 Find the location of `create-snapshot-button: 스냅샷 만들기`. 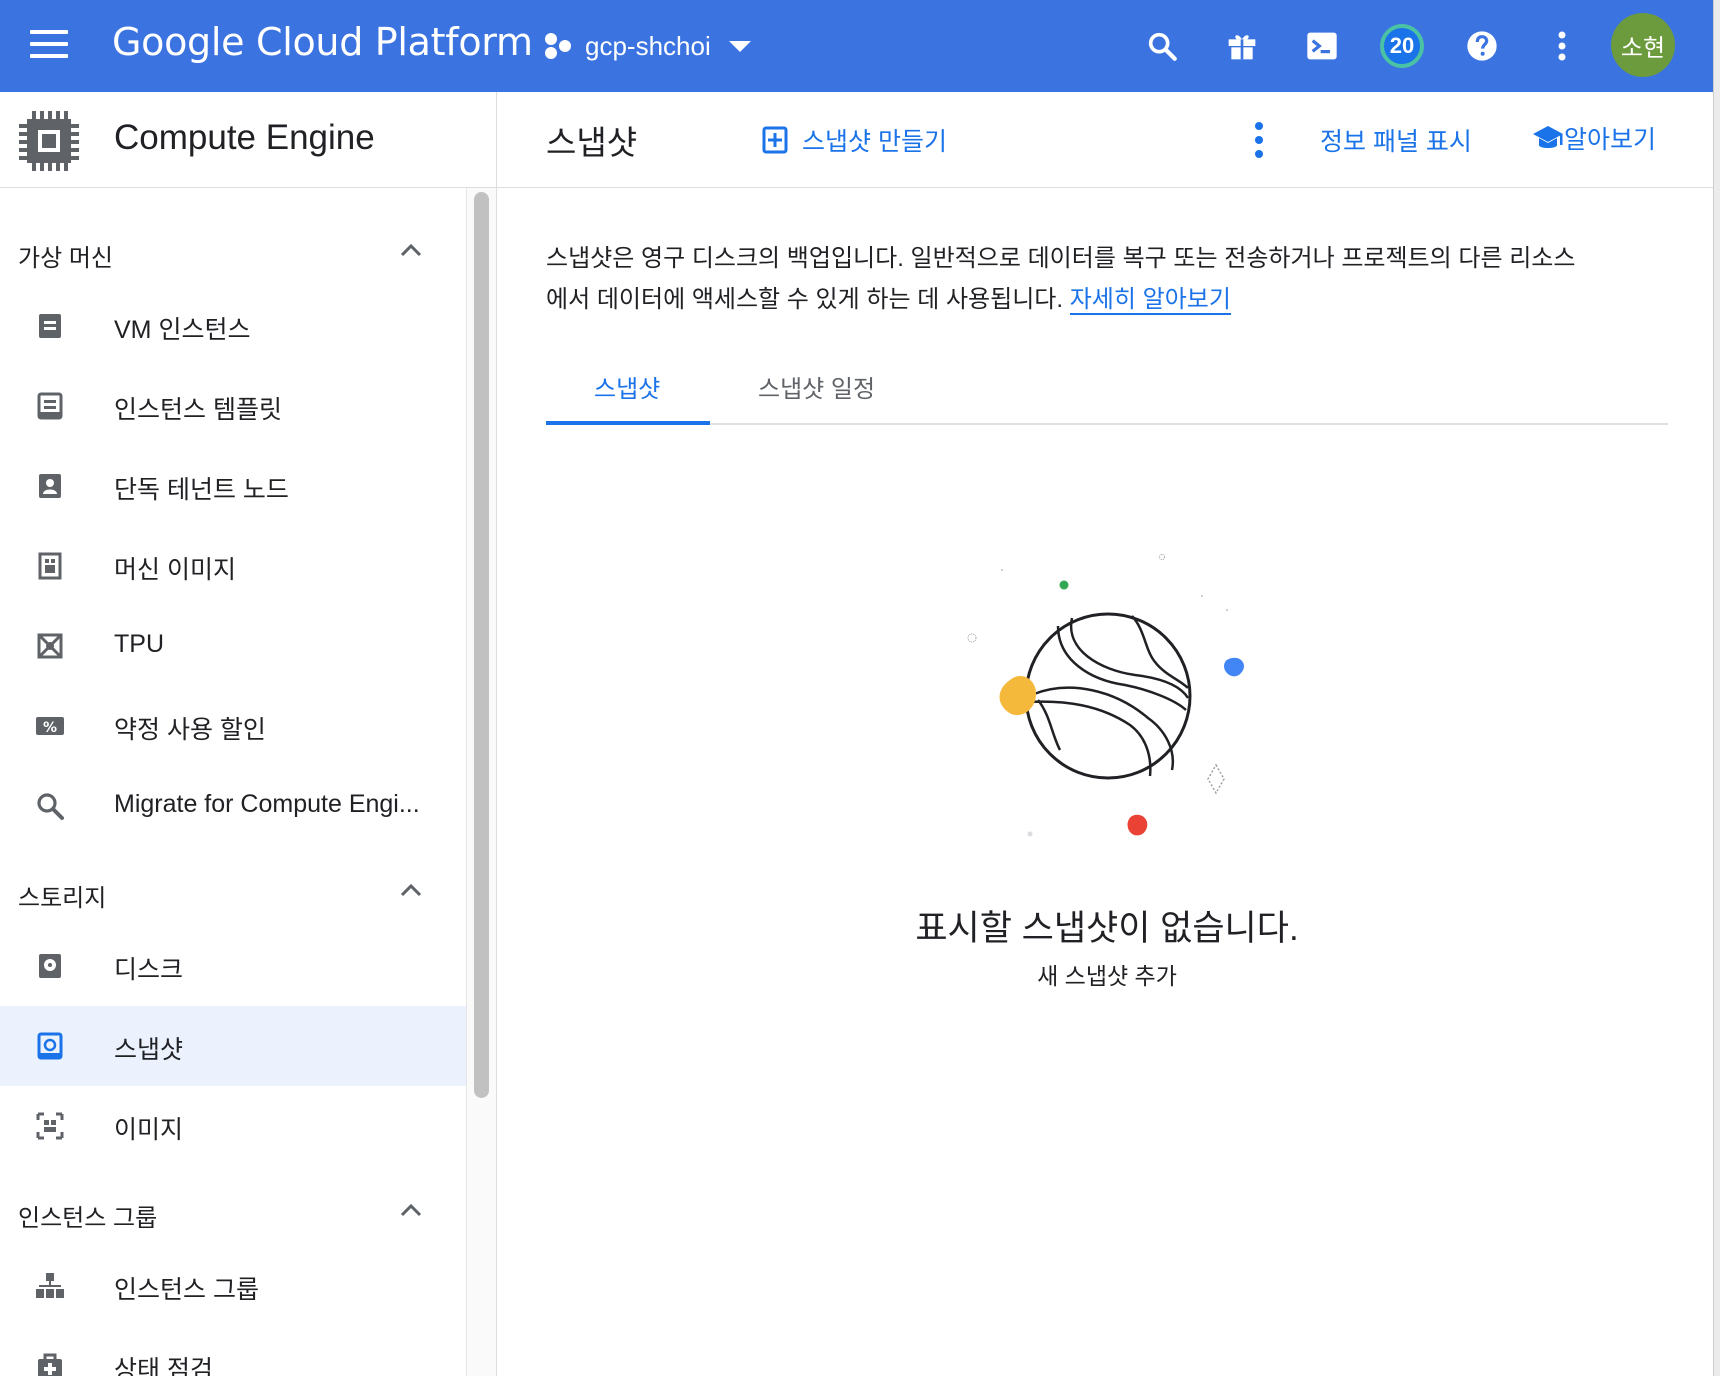

create-snapshot-button: 스냅샷 만들기 is located at coordinates (854, 140).